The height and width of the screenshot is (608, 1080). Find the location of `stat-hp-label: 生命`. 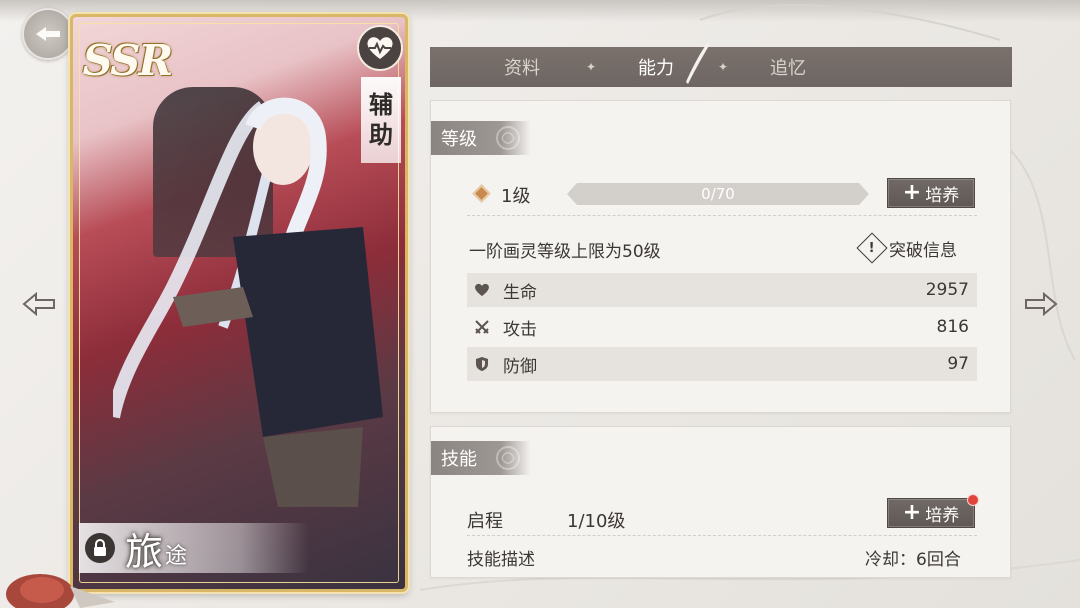

stat-hp-label: 生命 is located at coordinates (520, 292).